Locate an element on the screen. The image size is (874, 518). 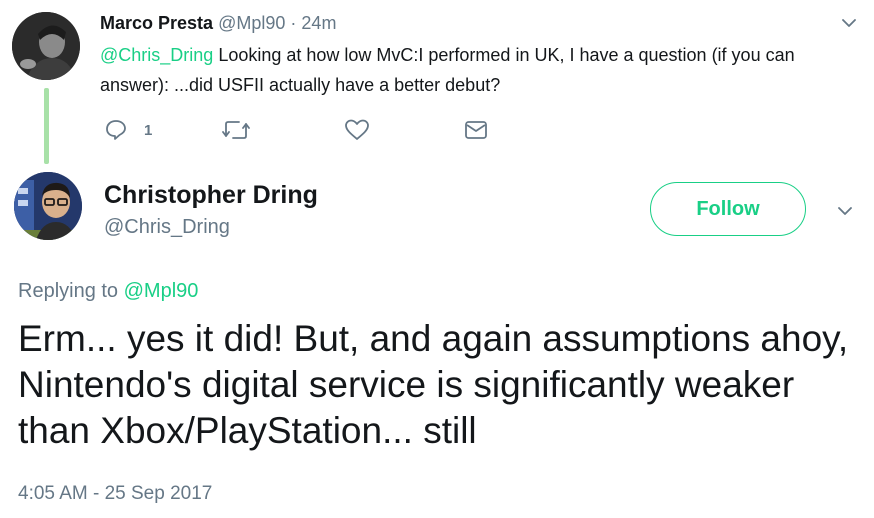
direct-message-icon is located at coordinates (476, 130).